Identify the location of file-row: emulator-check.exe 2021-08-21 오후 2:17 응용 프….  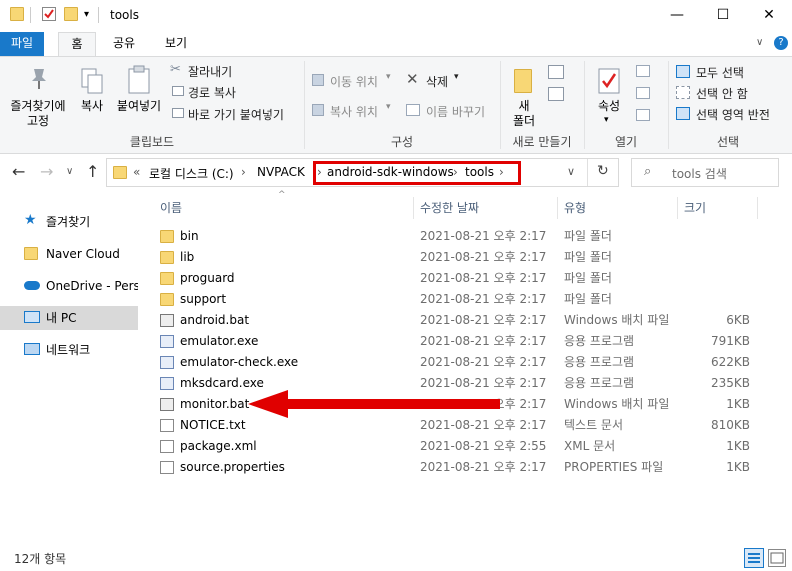
(456, 362).